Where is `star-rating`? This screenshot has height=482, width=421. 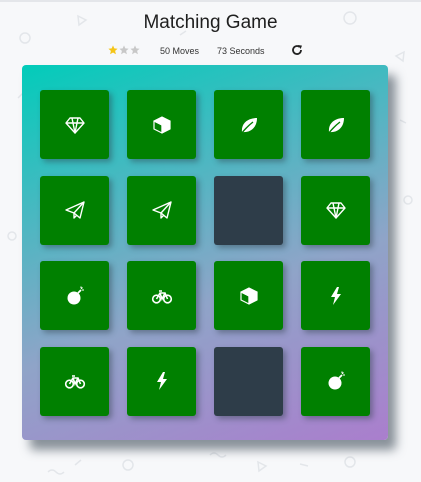 star-rating is located at coordinates (124, 50).